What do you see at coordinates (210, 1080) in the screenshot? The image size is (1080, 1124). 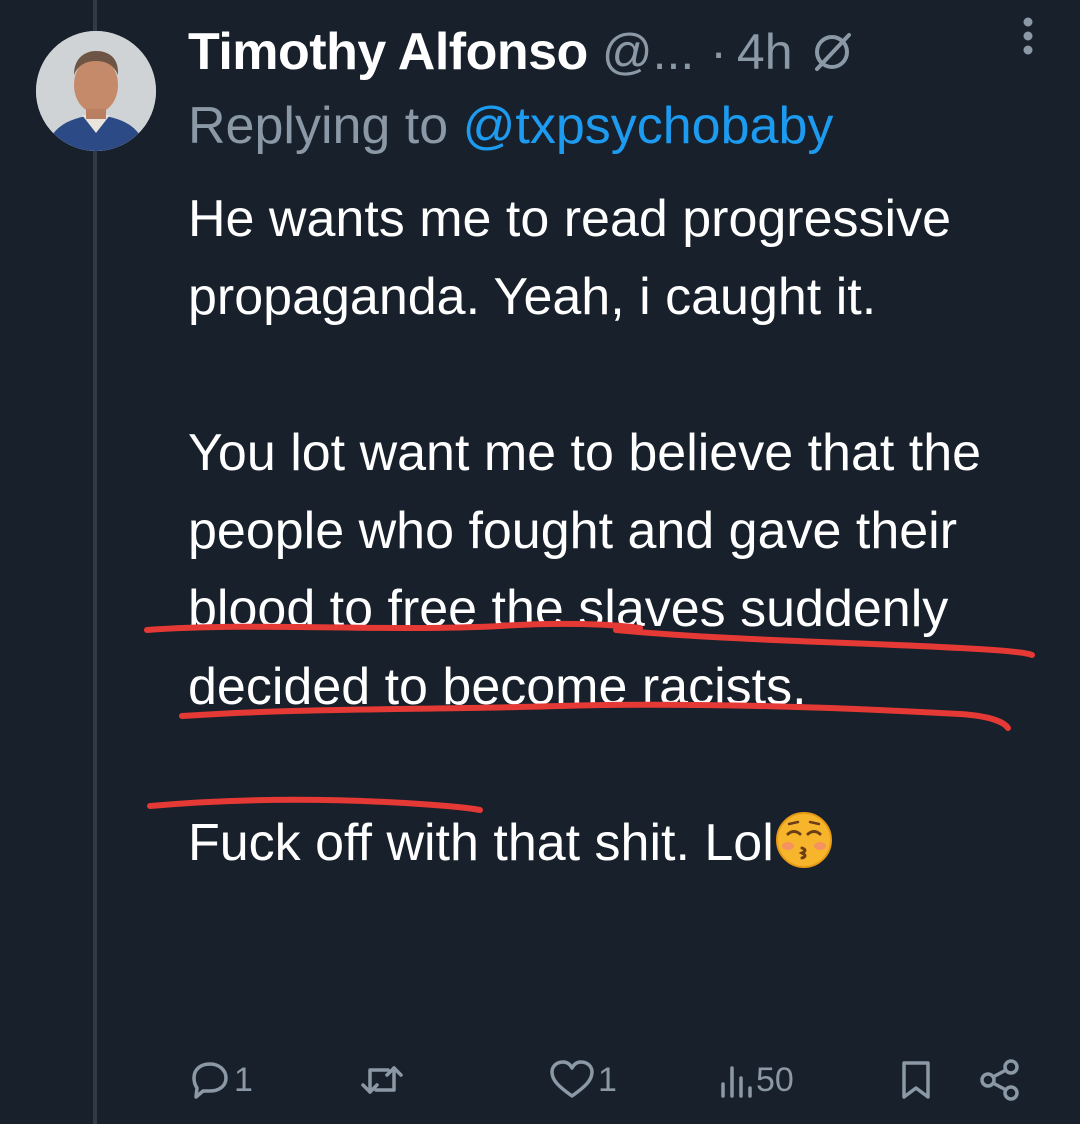 I see `reply-icon` at bounding box center [210, 1080].